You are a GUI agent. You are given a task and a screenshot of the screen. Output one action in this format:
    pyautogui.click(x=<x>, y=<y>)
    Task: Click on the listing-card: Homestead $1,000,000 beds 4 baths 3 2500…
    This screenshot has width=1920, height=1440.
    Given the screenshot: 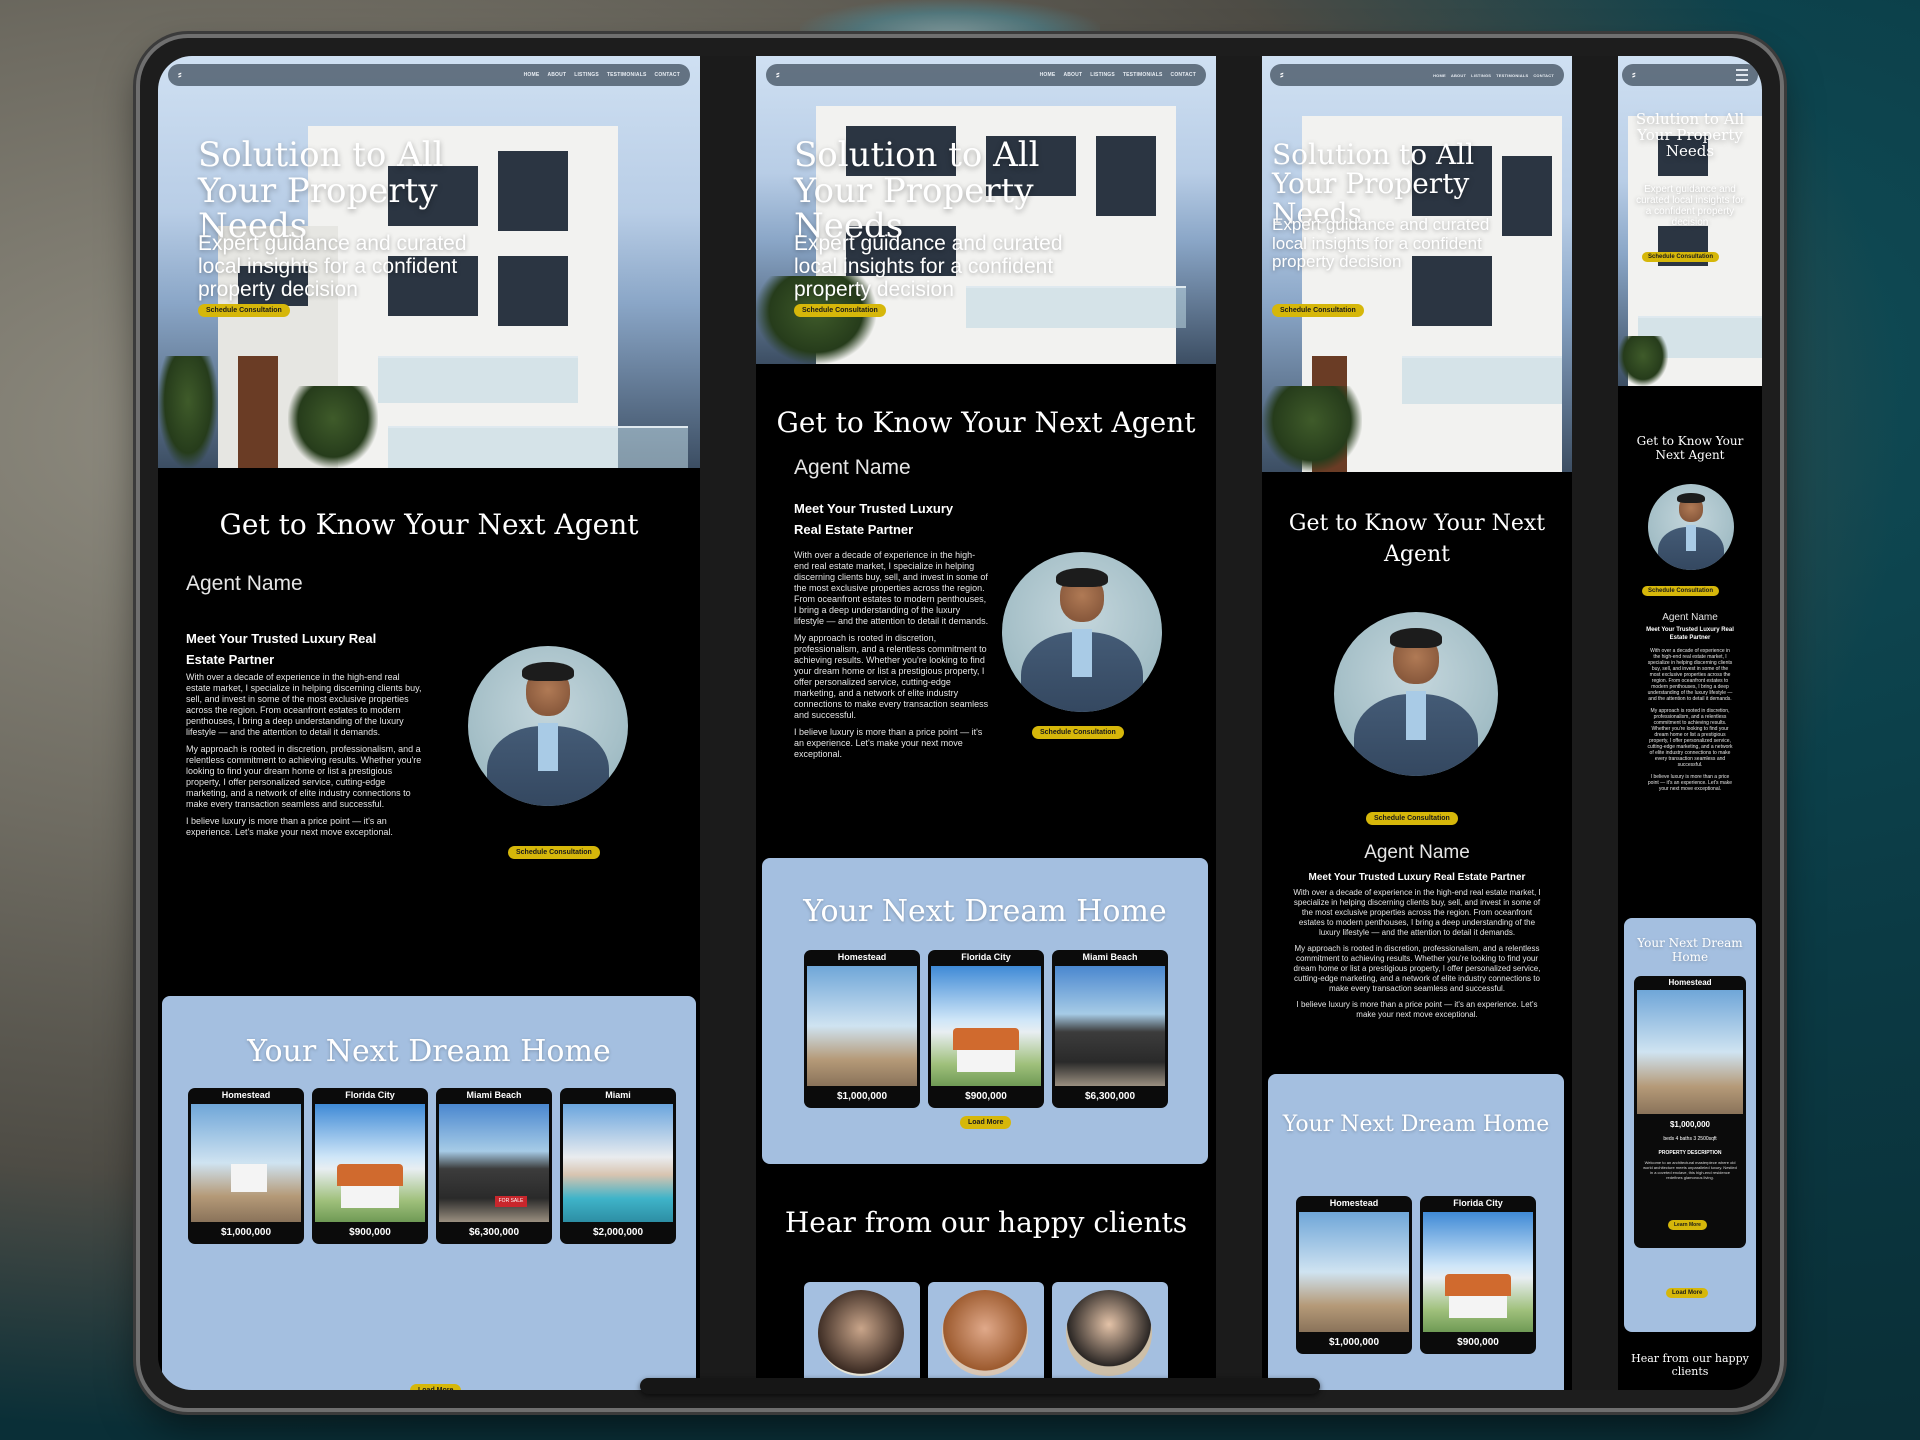 What is the action you would take?
    pyautogui.click(x=1690, y=1112)
    